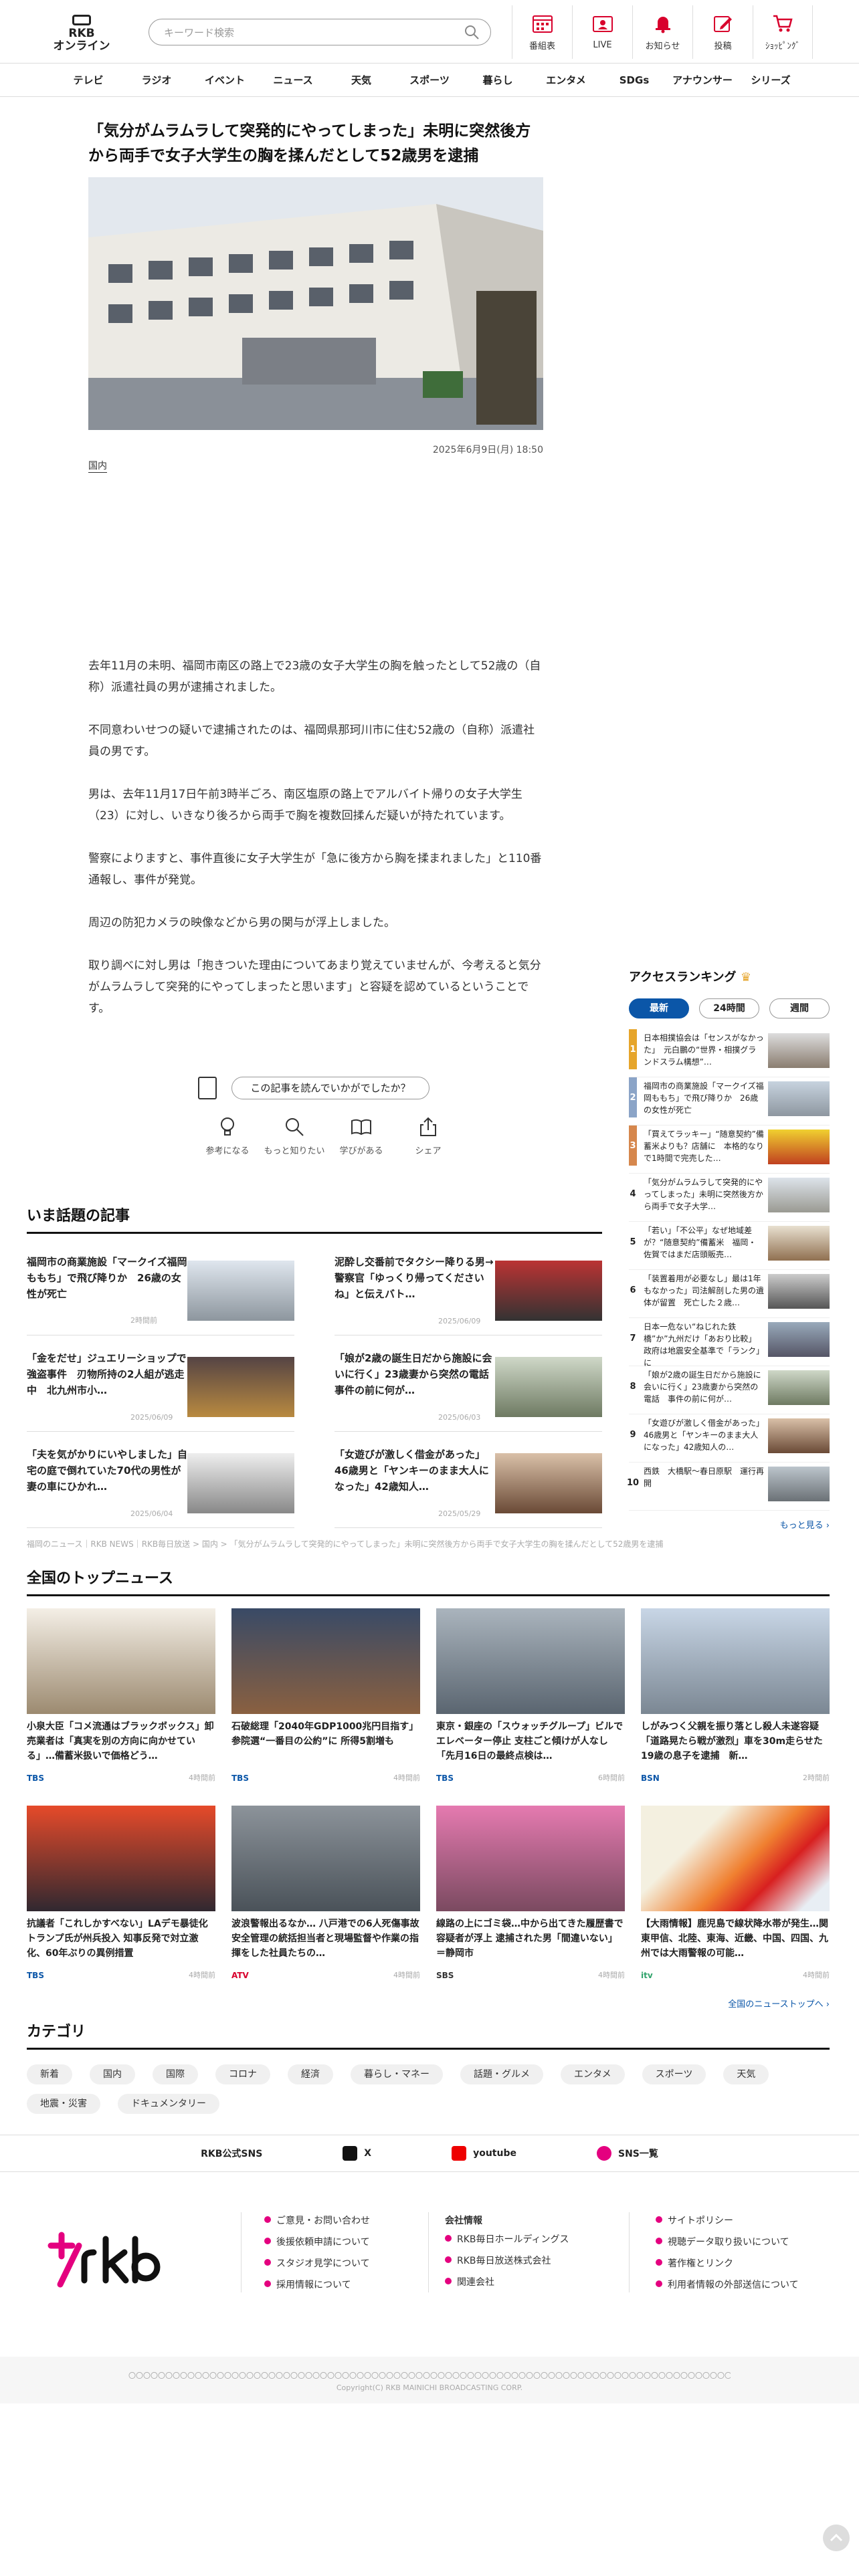  I want to click on trending-card-date: 2025/05/29, so click(460, 1513).